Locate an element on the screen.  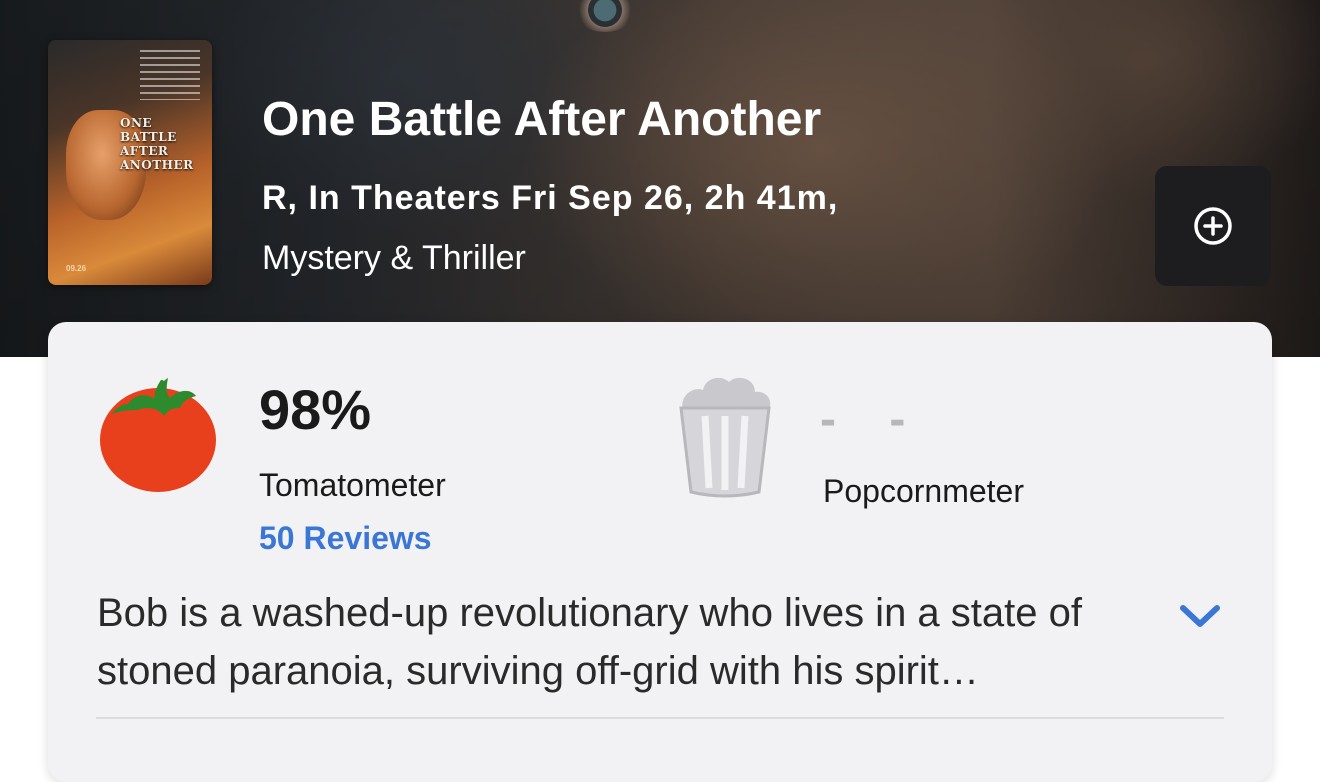
tomato-icon is located at coordinates (158, 435).